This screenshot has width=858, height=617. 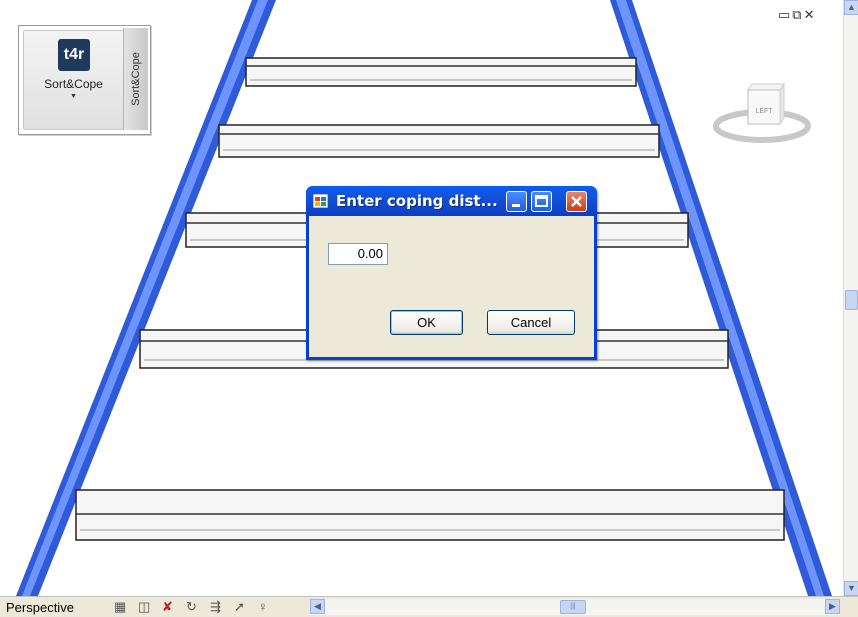 I want to click on panel-title-text: Sort&Cope, so click(x=136, y=79).